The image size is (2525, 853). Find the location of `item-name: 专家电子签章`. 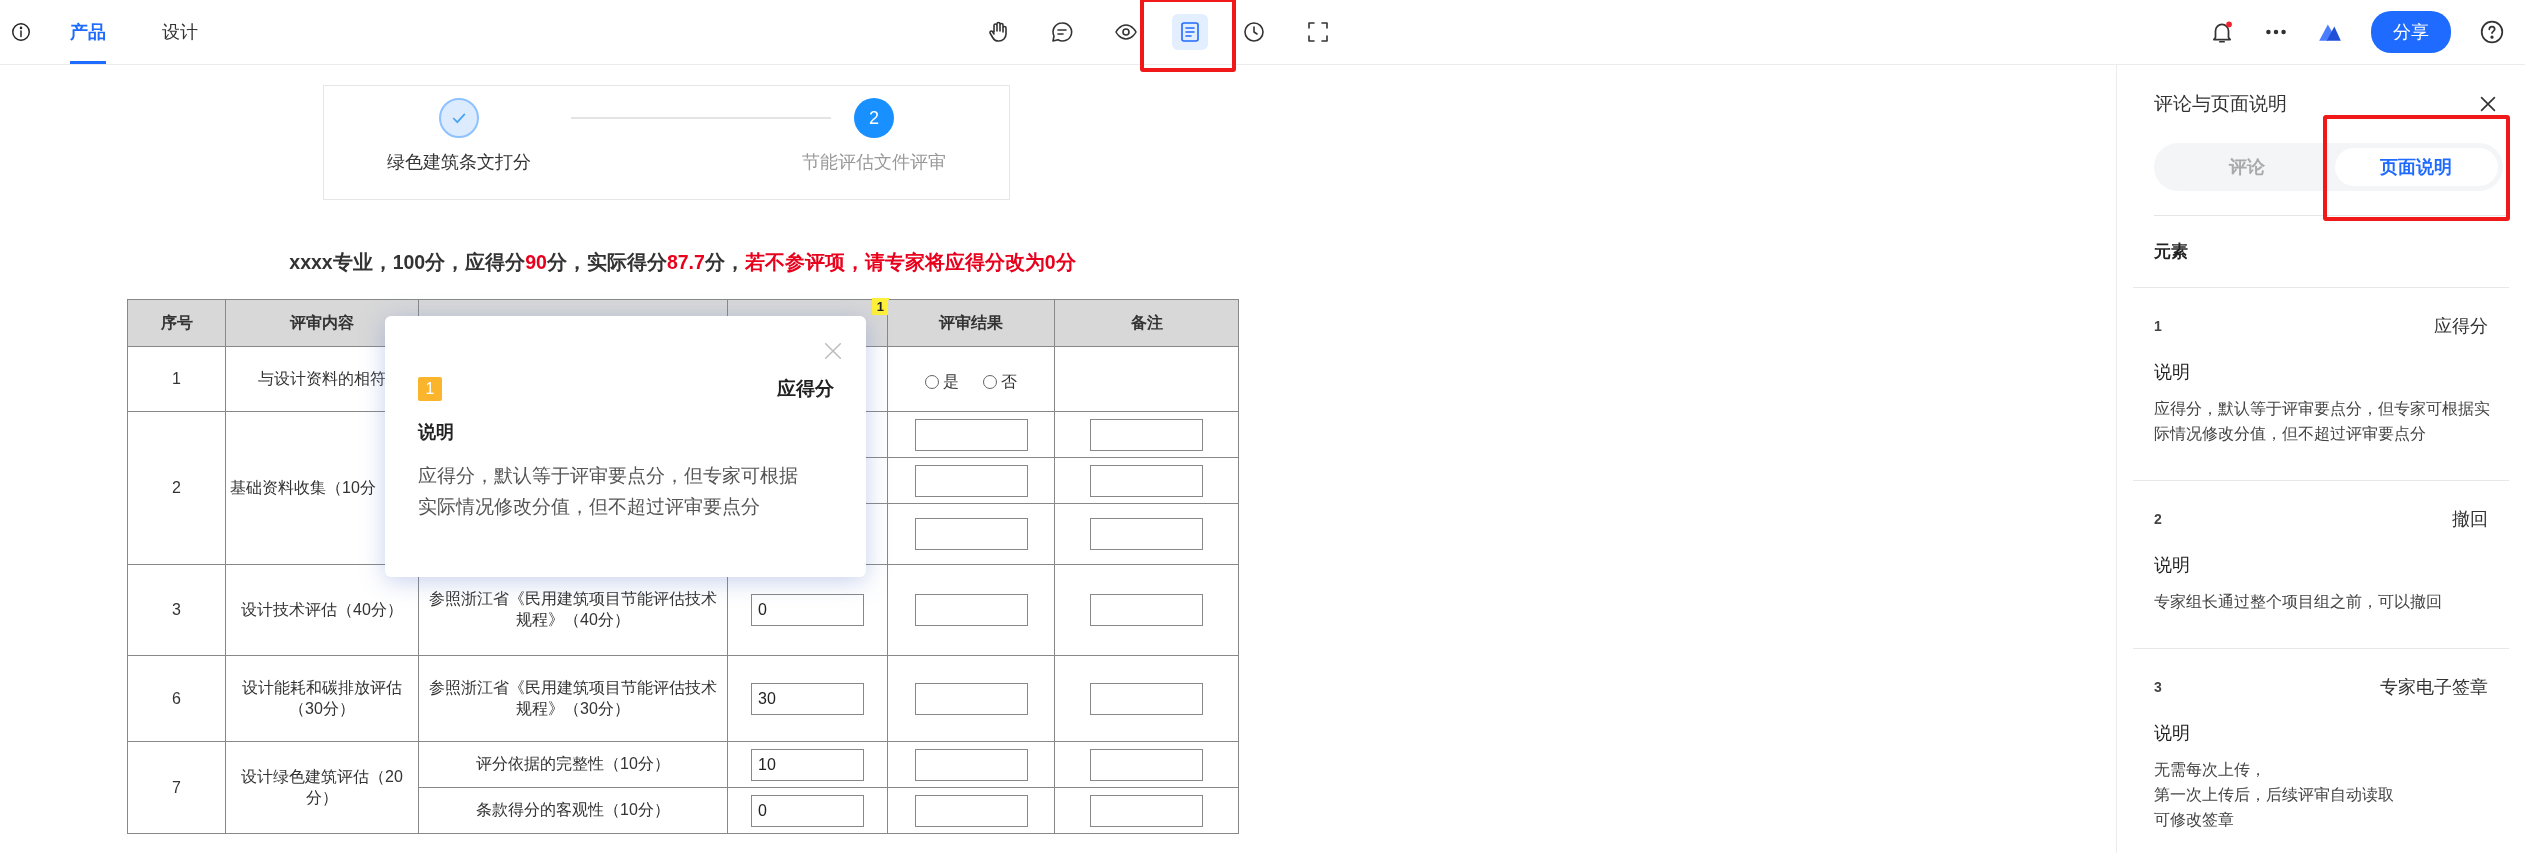

item-name: 专家电子签章 is located at coordinates (2434, 687).